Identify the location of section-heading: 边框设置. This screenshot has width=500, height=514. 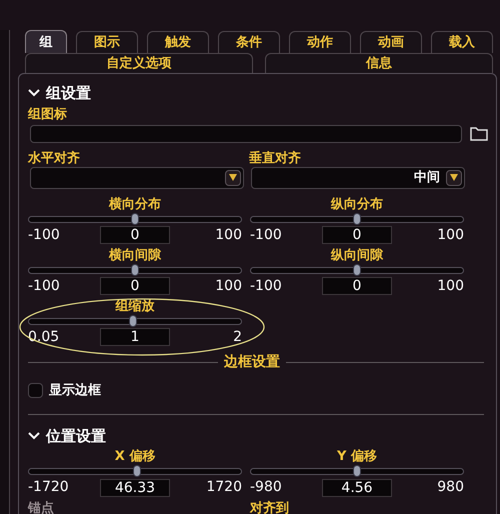
(252, 362).